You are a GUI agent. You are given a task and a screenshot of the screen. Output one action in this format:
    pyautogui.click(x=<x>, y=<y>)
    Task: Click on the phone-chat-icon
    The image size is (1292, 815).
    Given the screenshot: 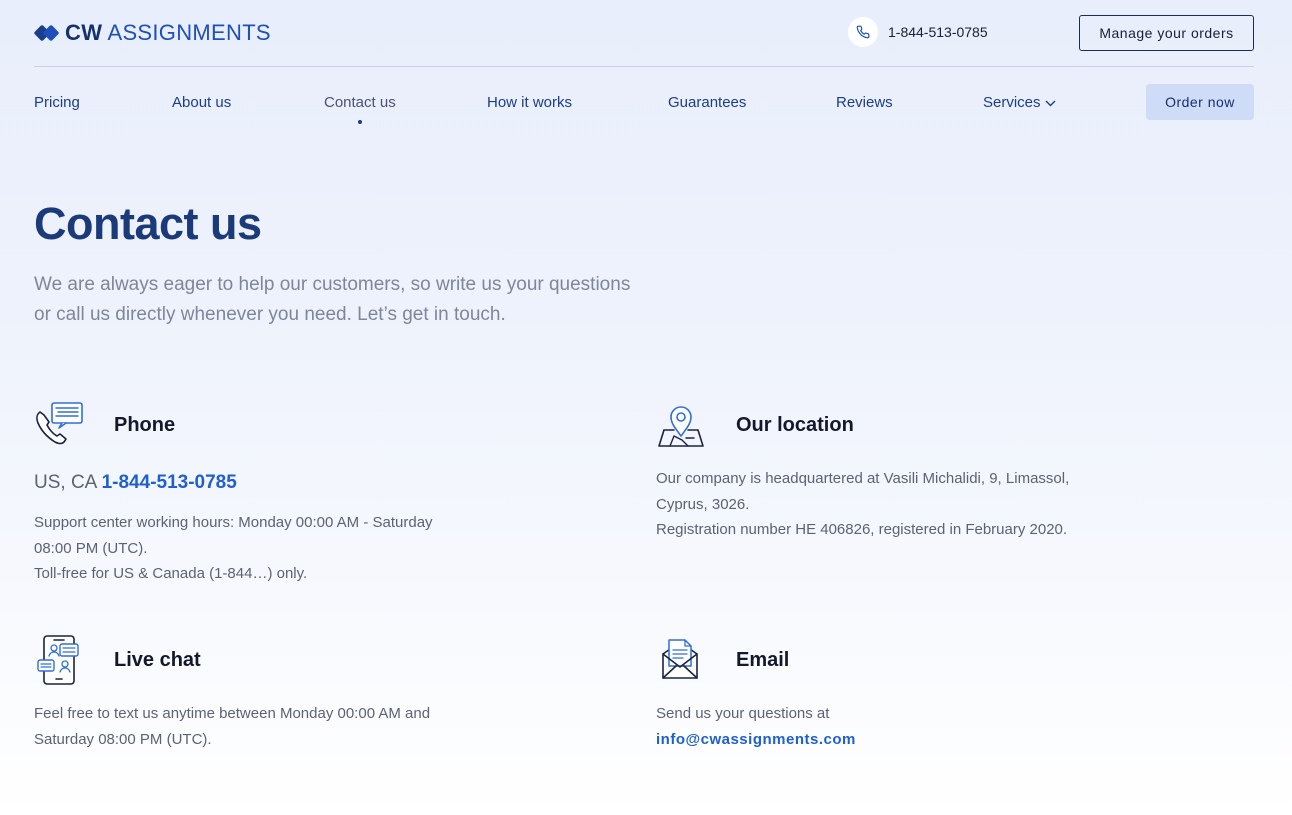 What is the action you would take?
    pyautogui.click(x=59, y=423)
    